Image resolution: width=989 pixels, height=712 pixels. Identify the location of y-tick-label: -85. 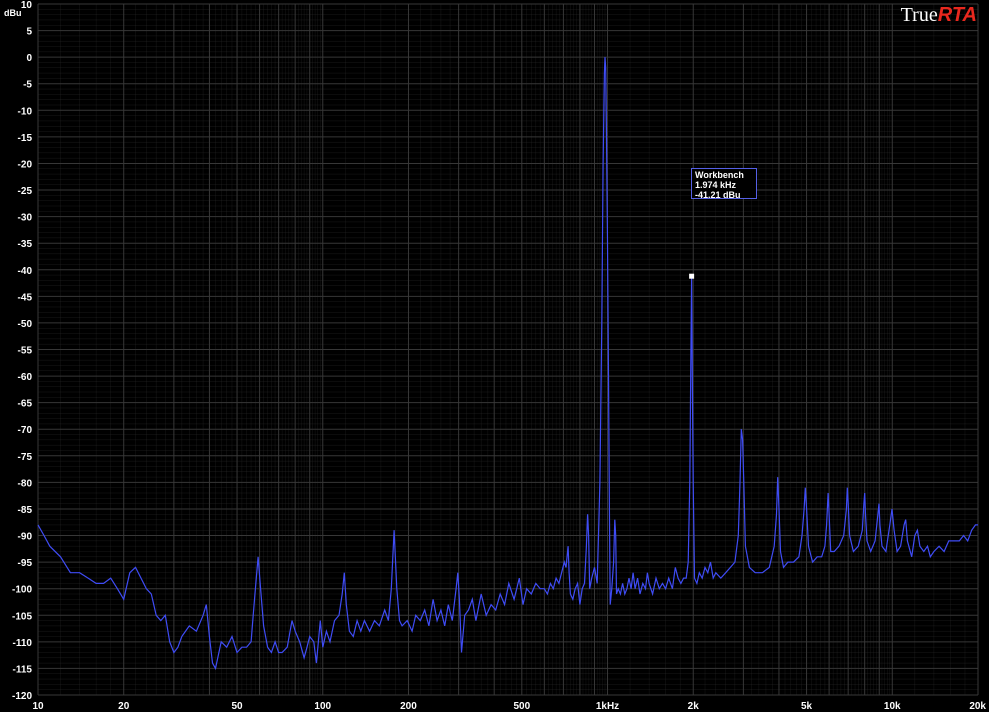
(25, 510).